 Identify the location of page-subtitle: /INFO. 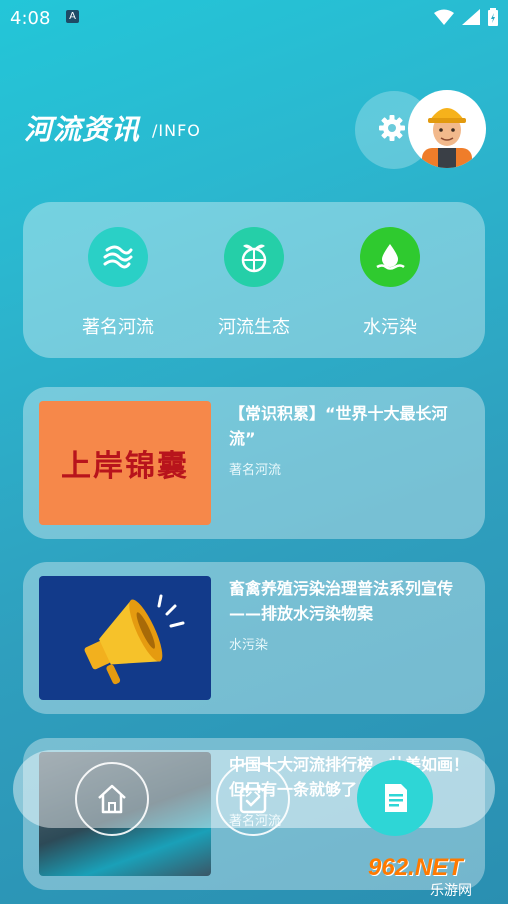
(176, 130).